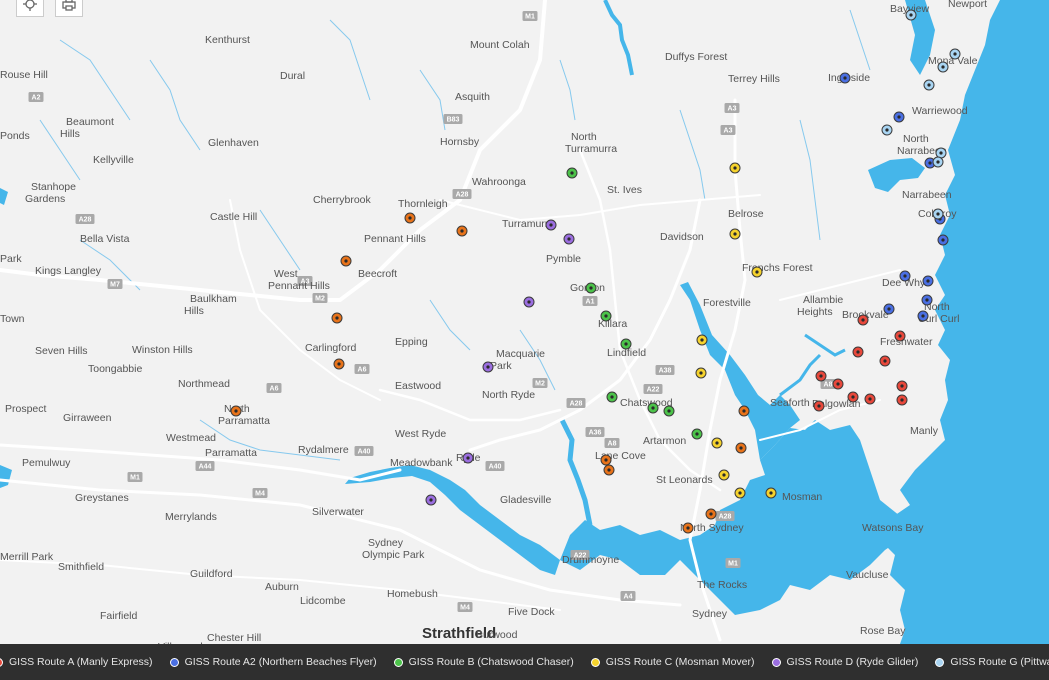 The width and height of the screenshot is (1049, 680). I want to click on legend-dot, so click(595, 662).